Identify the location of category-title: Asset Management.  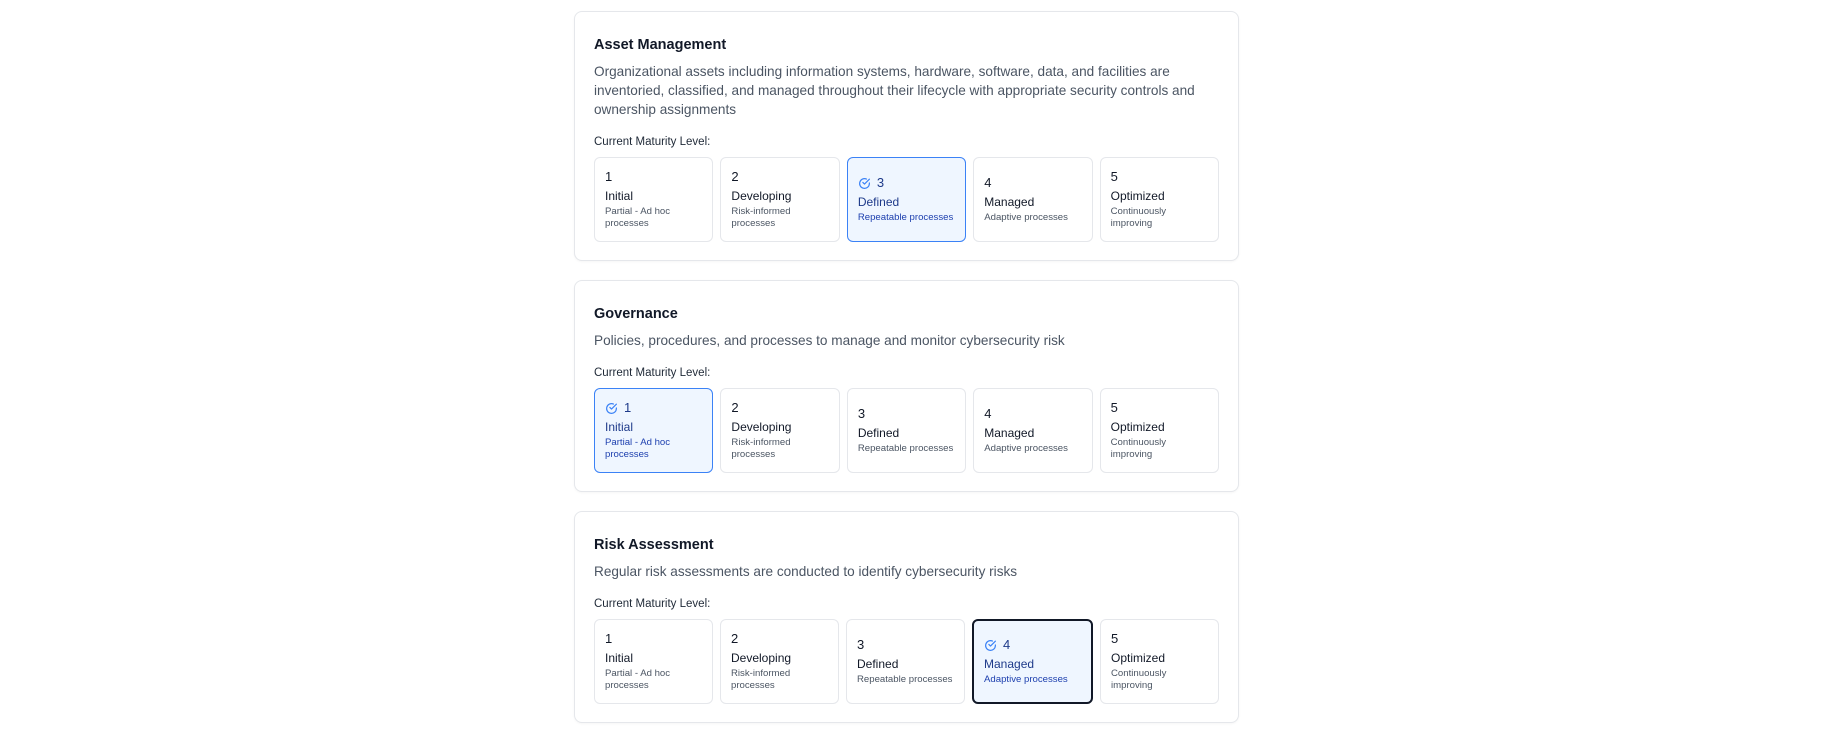
(660, 45).